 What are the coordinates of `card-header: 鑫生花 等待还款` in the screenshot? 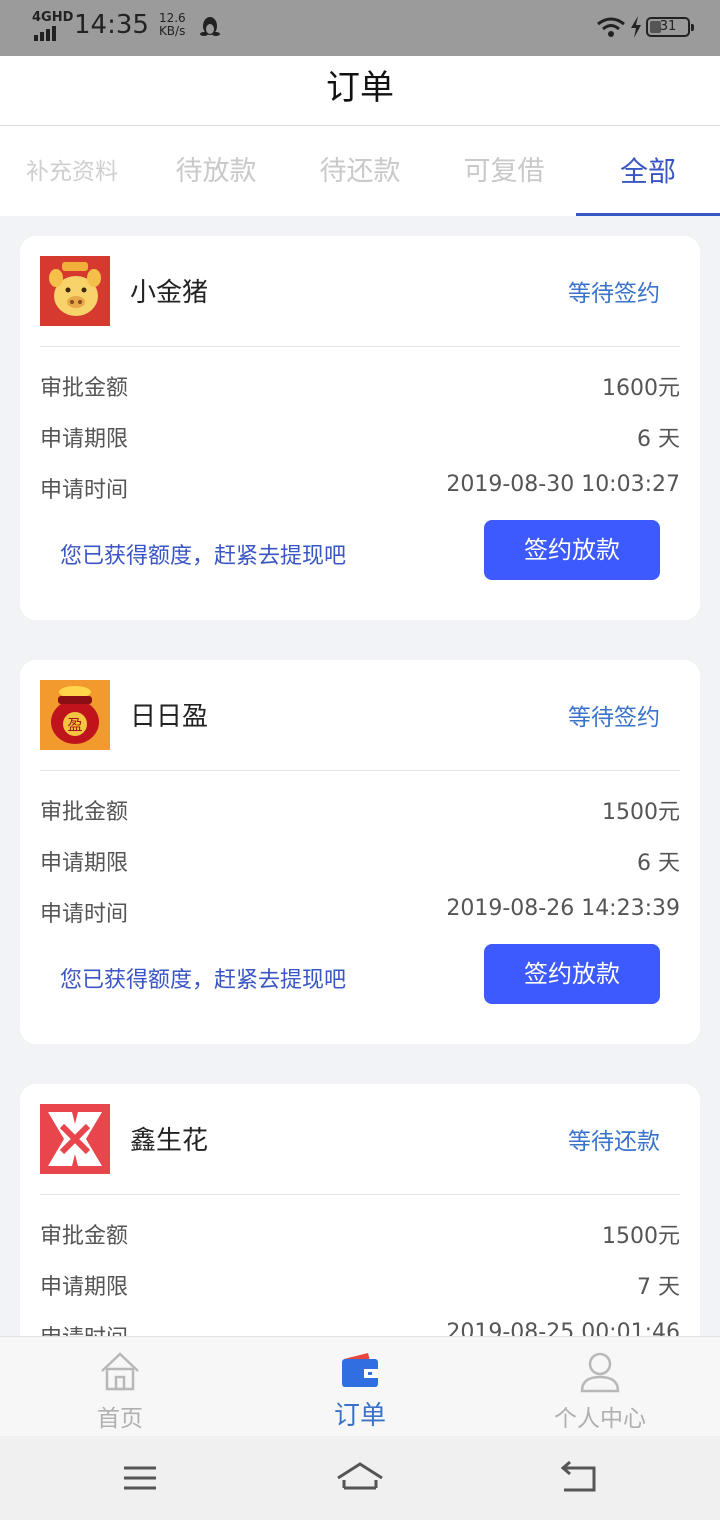 It's located at (360, 1149).